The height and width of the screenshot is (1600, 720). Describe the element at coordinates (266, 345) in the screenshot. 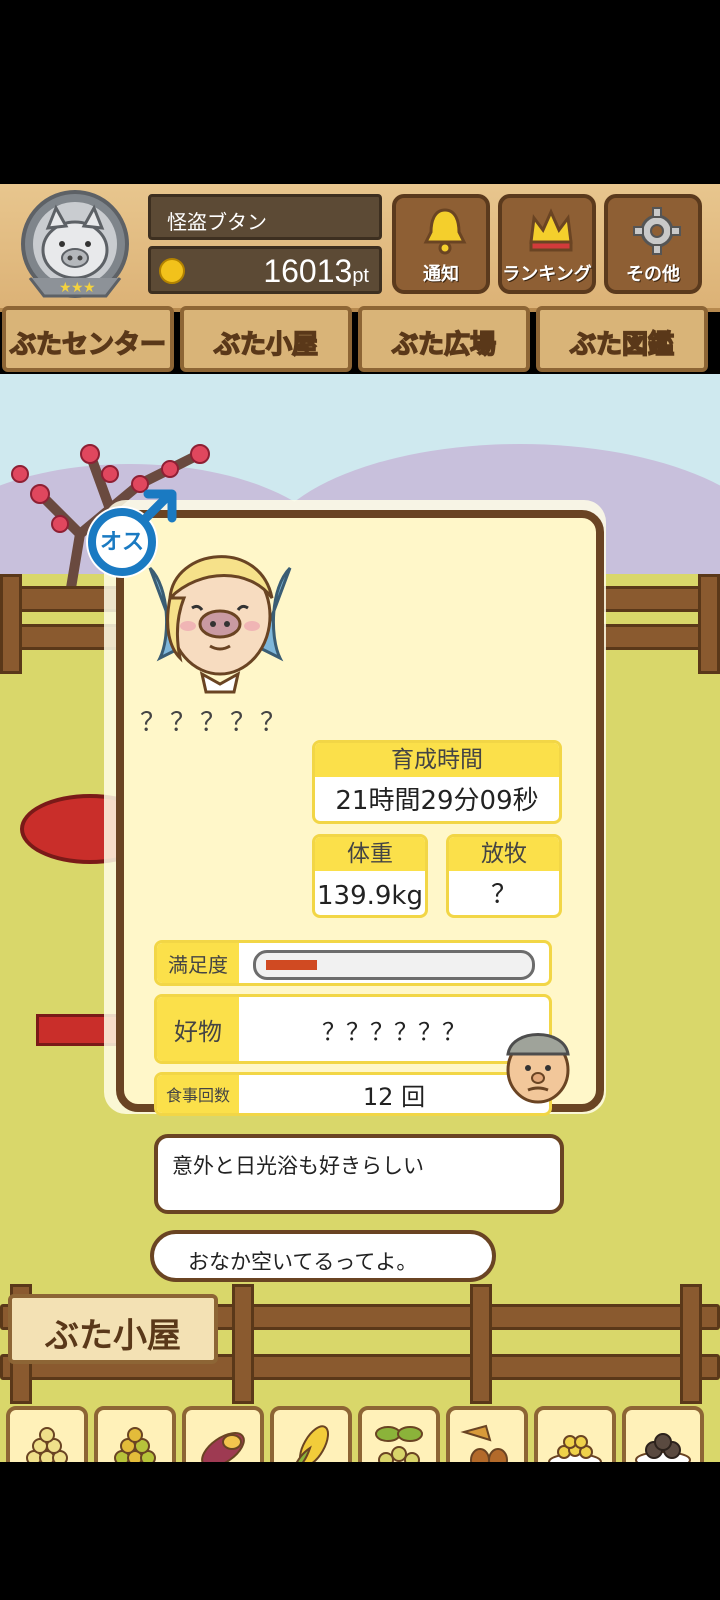

I see `tab-label: ぶた小屋` at that location.